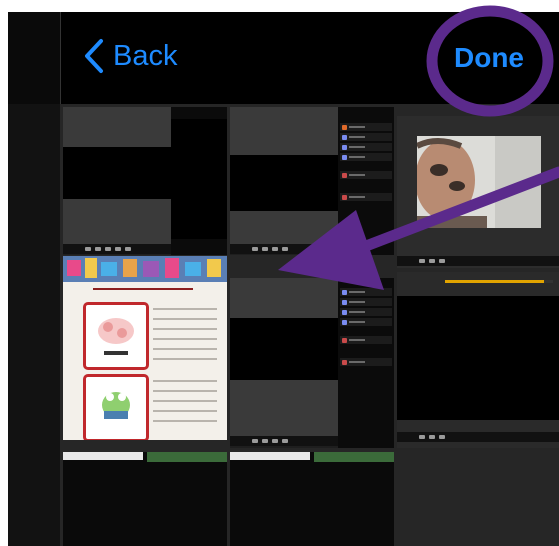 The width and height of the screenshot is (559, 546). Describe the element at coordinates (34, 279) in the screenshot. I see `left-rail` at that location.